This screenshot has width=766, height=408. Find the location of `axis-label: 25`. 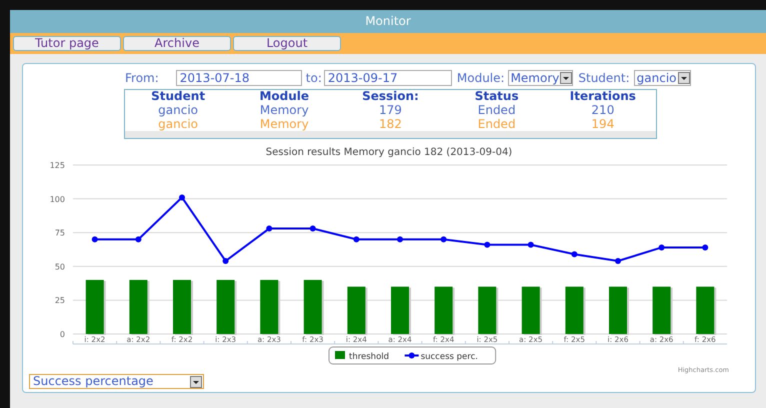

axis-label: 25 is located at coordinates (59, 301).